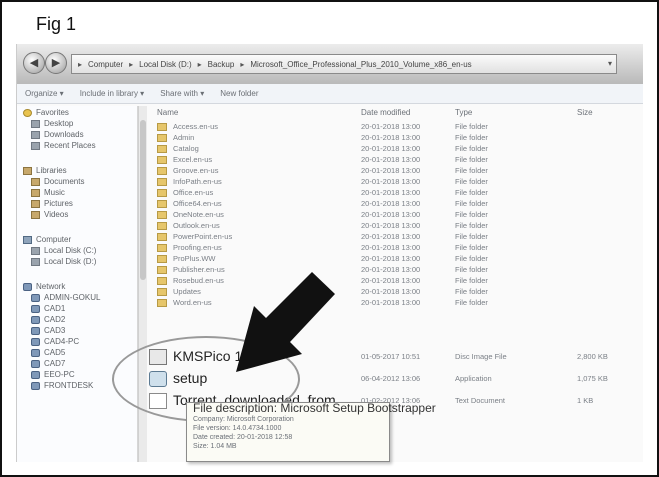 Image resolution: width=659 pixels, height=477 pixels. What do you see at coordinates (48, 363) in the screenshot?
I see `nav-item-network-host: CAD7` at bounding box center [48, 363].